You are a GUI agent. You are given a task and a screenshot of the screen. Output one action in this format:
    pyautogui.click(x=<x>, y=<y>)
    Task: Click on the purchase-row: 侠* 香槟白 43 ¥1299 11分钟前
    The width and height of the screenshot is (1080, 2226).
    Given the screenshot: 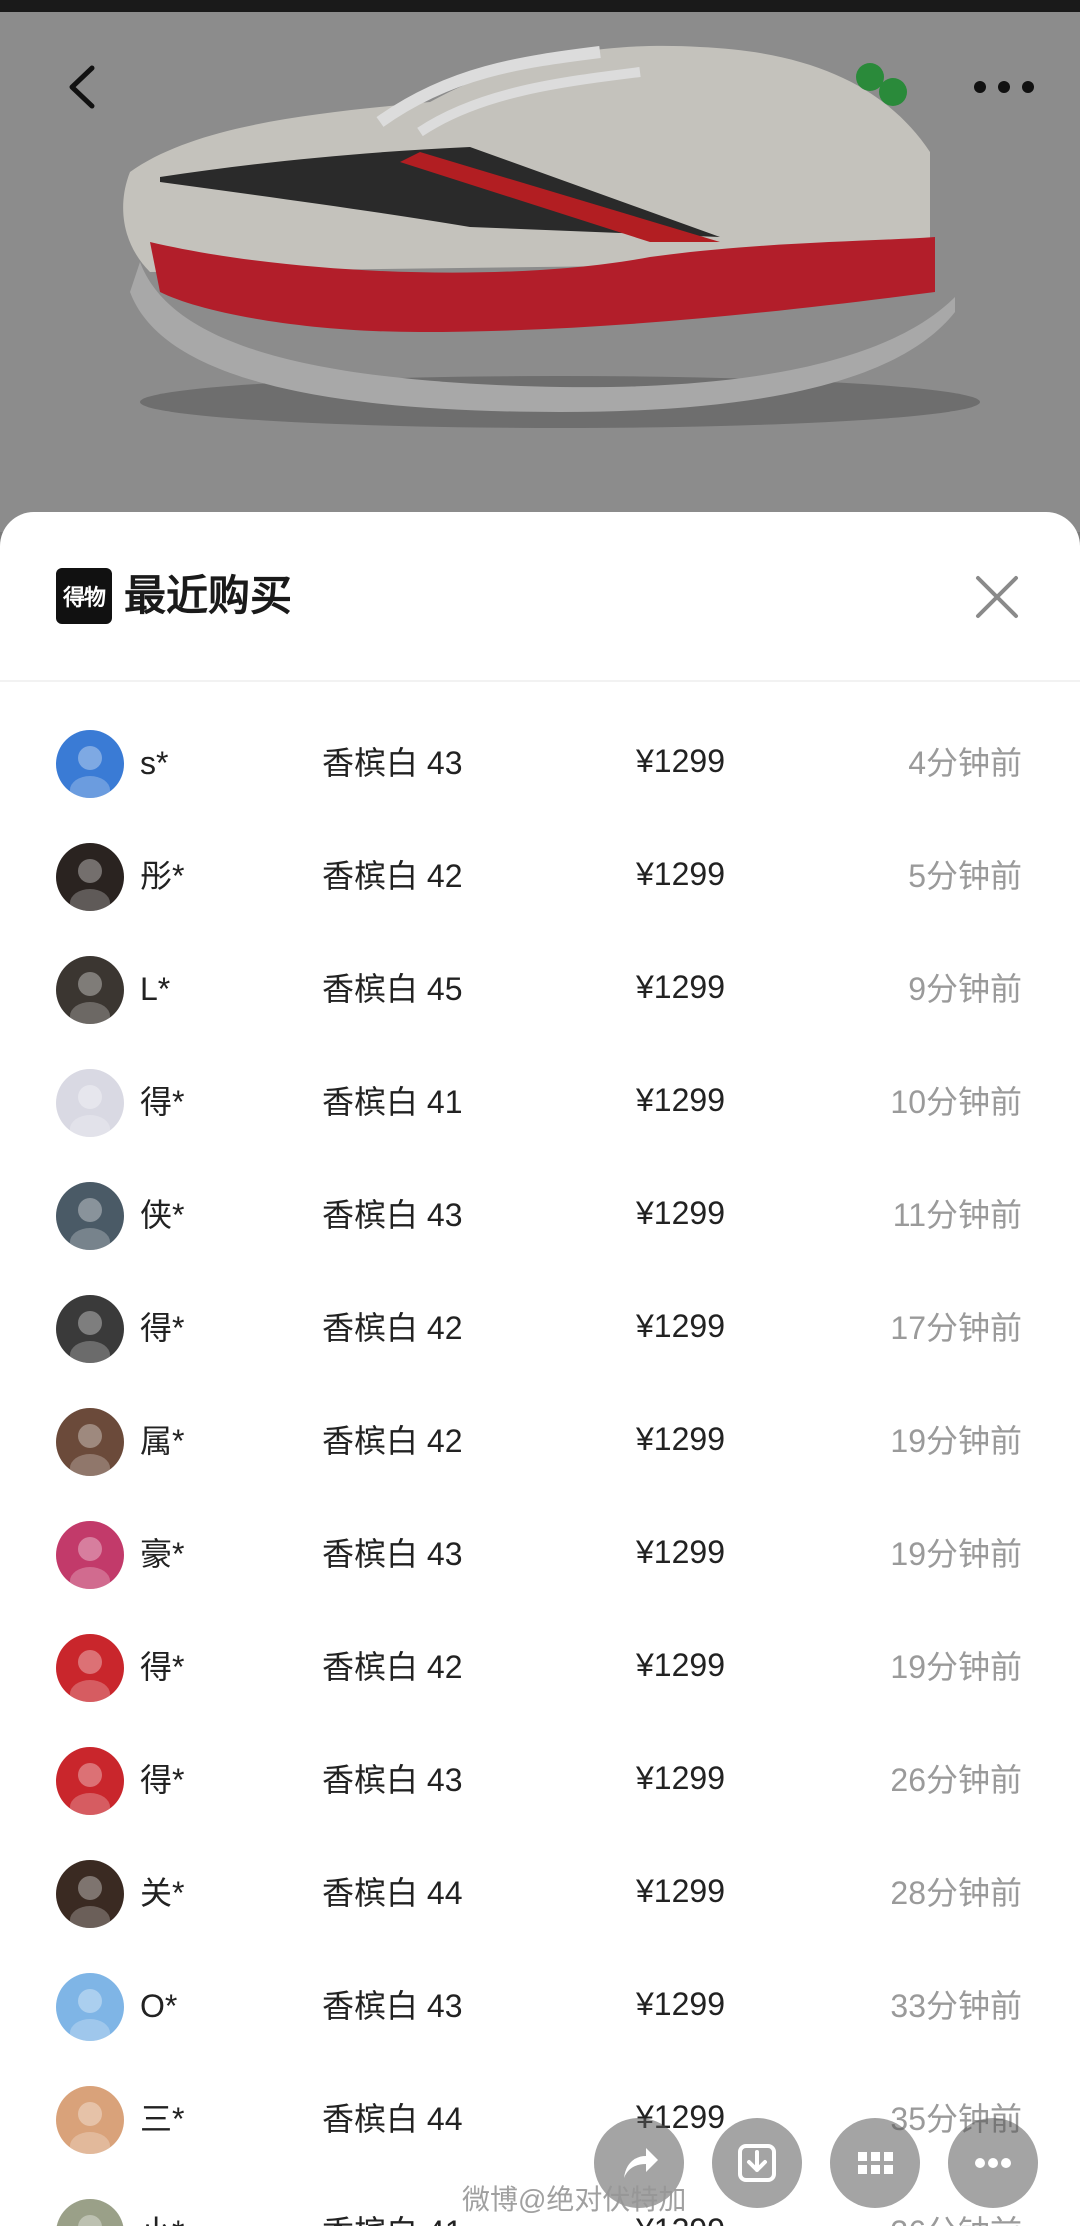 What is the action you would take?
    pyautogui.click(x=540, y=1216)
    